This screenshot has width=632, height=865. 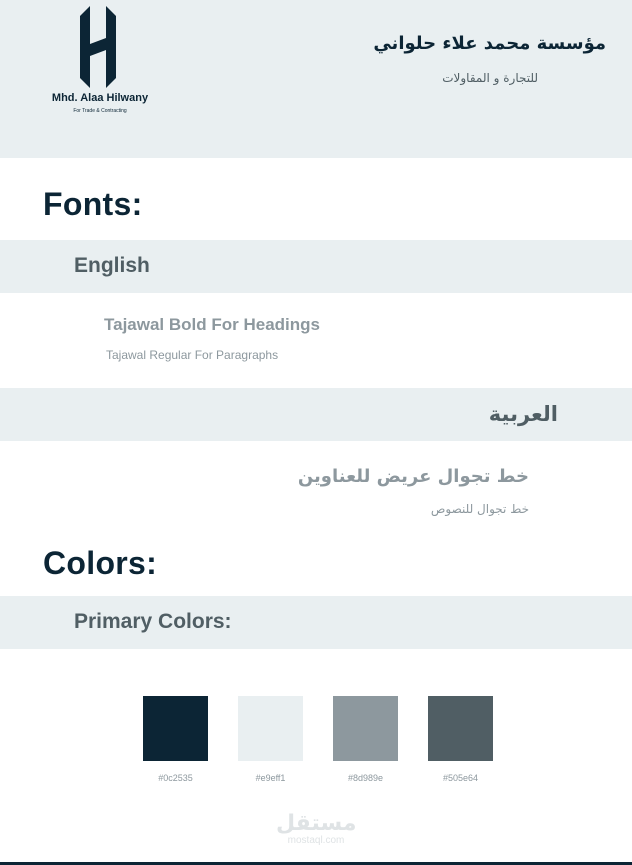 I want to click on arabic-heading-sample: خط تجوال عريض للعناوين, so click(x=413, y=476).